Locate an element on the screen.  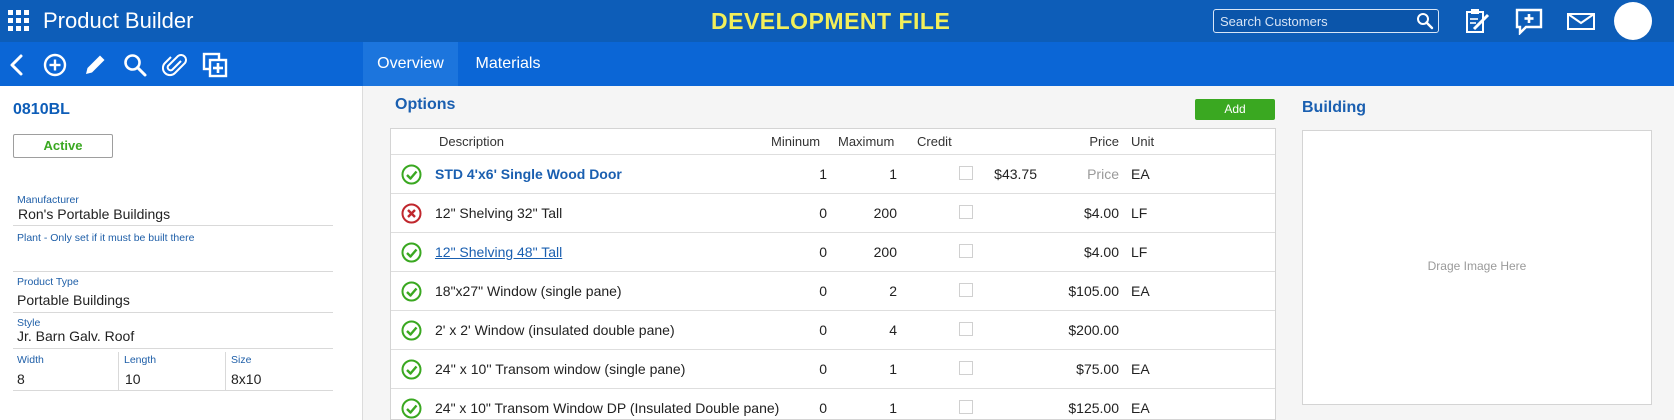
style-field: Jr. Barn Galv. Roof is located at coordinates (75, 336).